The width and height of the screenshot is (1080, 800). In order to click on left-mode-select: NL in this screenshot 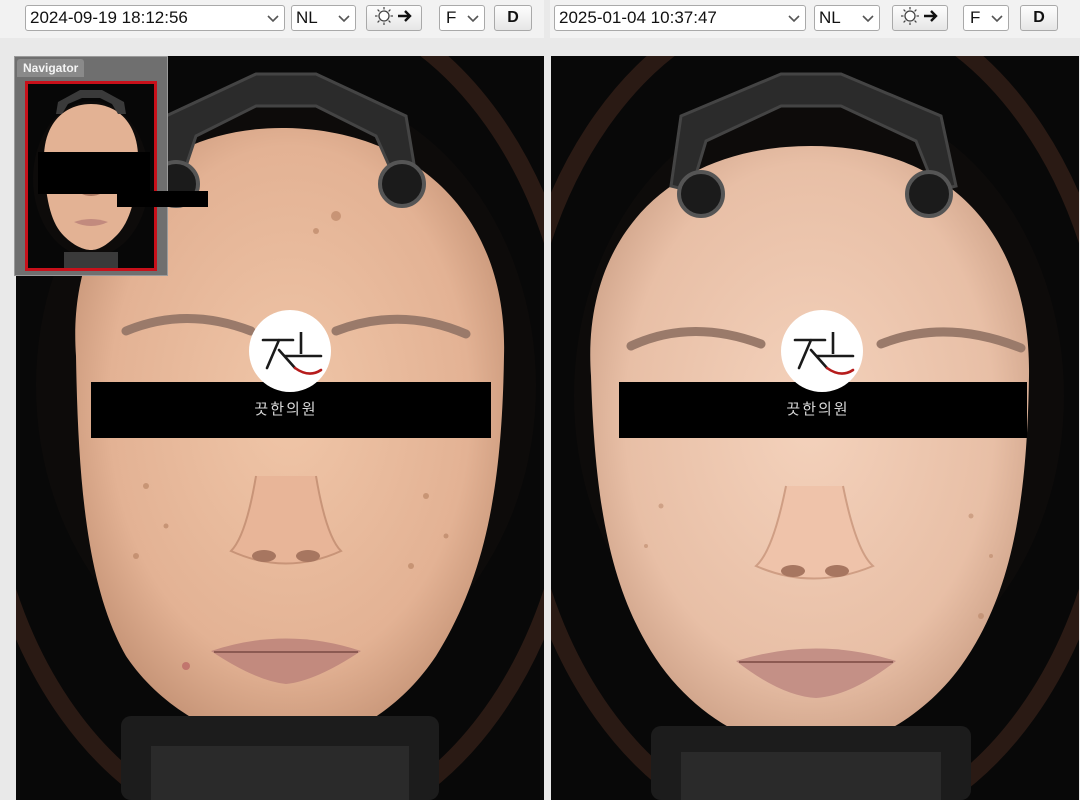, I will do `click(323, 18)`.